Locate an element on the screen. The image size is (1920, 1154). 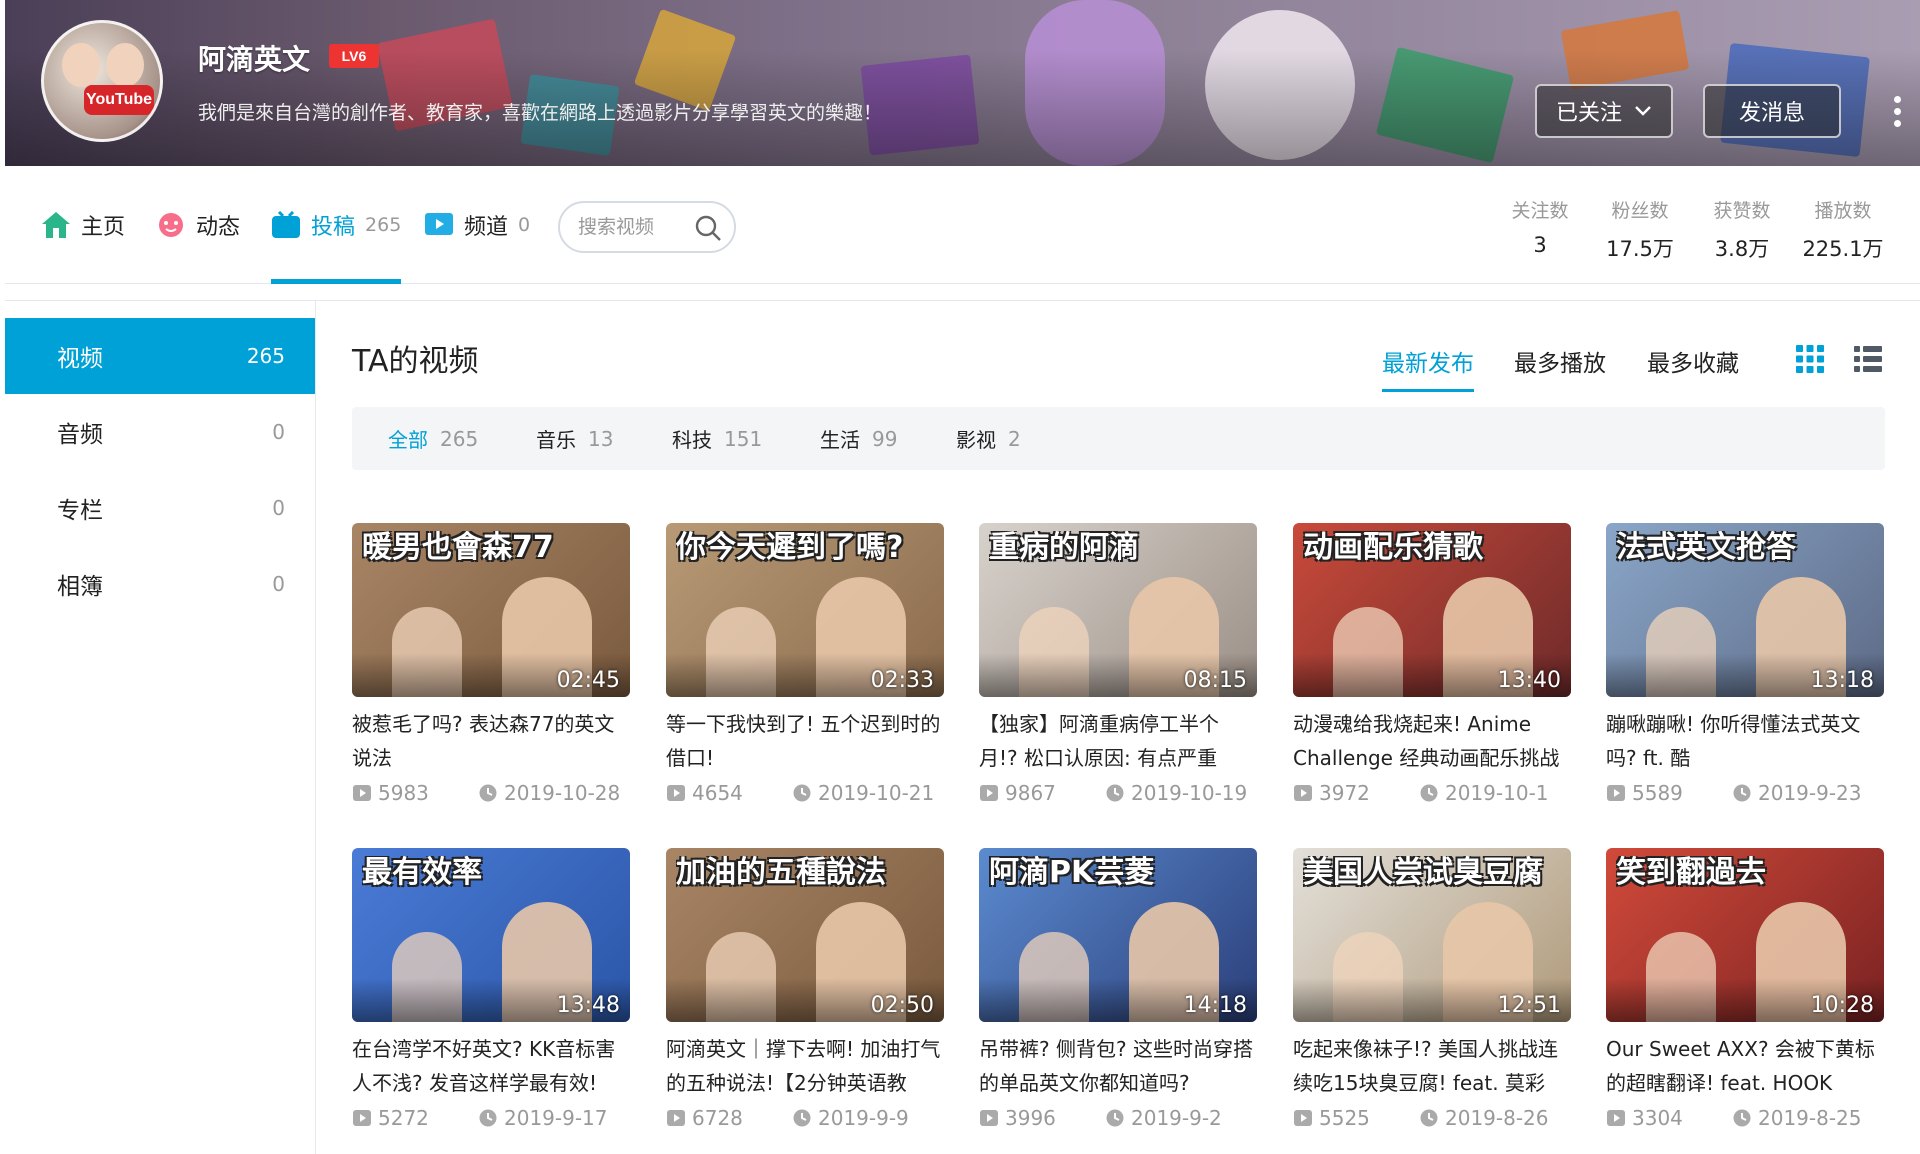
dynamic-icon is located at coordinates (171, 225).